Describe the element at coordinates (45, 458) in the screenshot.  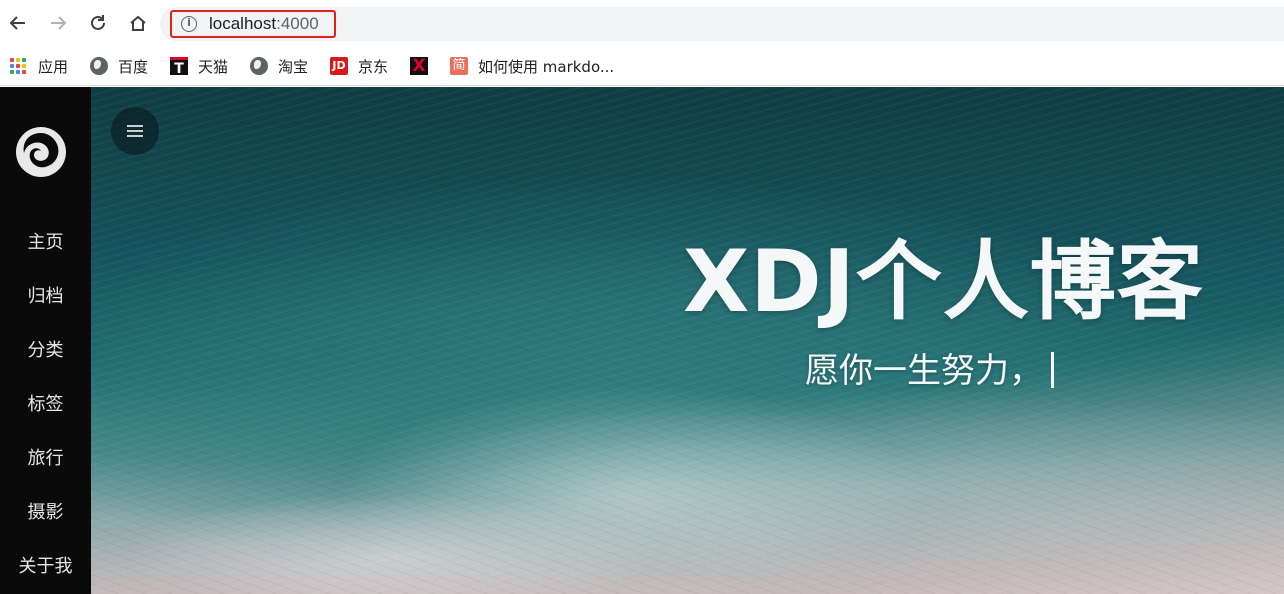
I see `sidebar-item-travel: 旅行` at that location.